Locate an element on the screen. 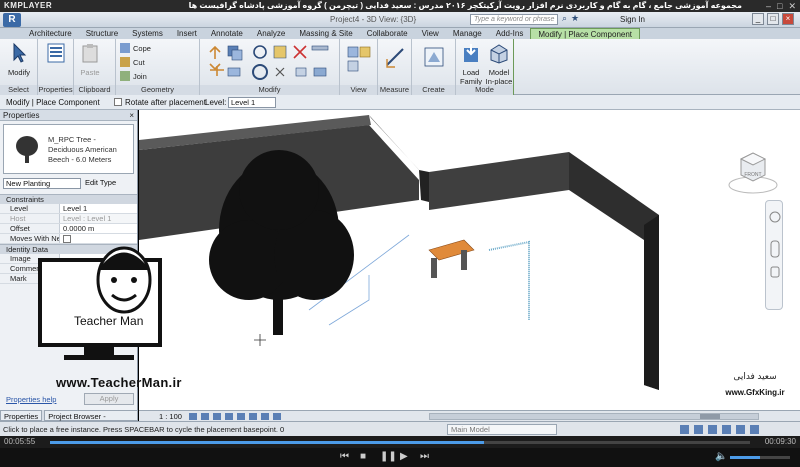 Image resolution: width=800 pixels, height=467 pixels. cope-button: Cope is located at coordinates (135, 48).